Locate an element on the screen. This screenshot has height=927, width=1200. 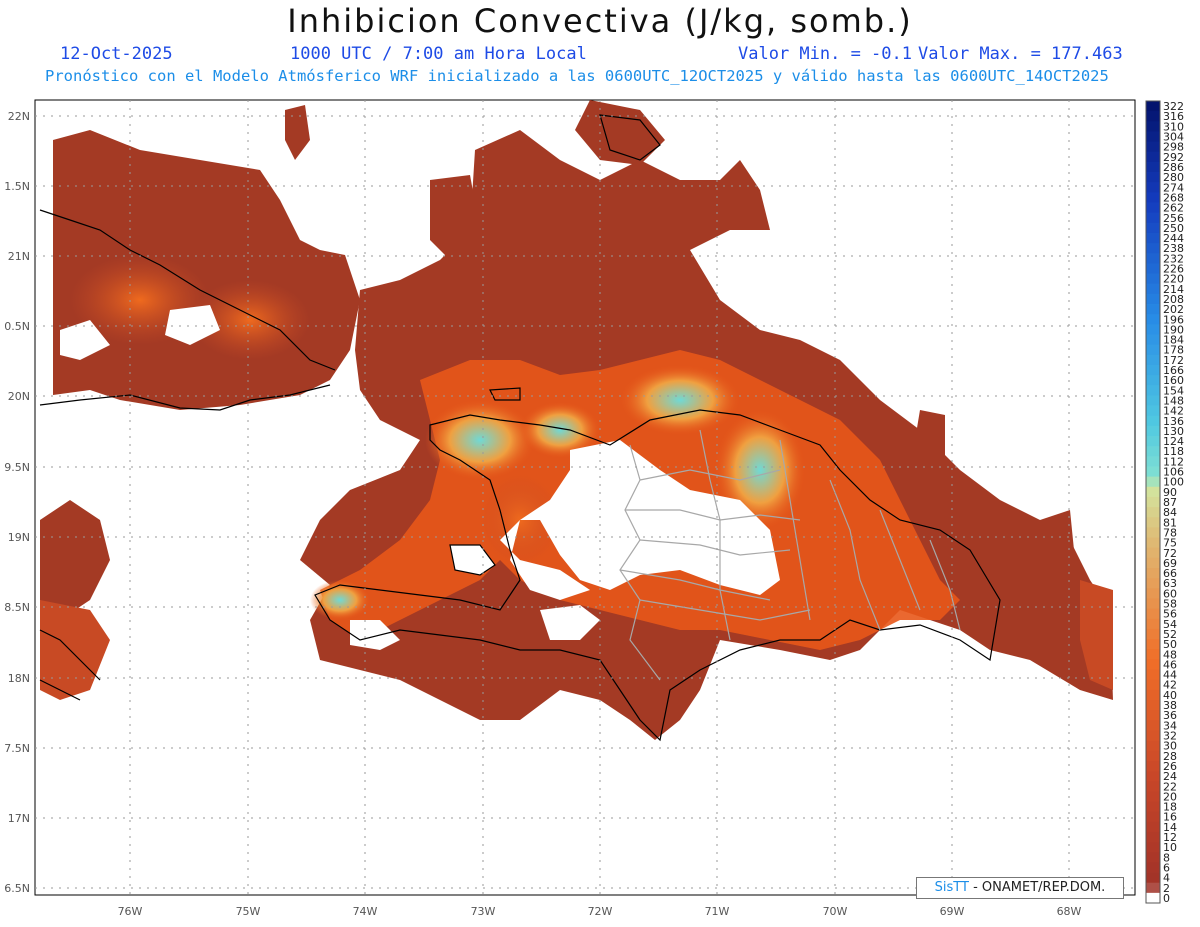
longitude-labels: 76W 75W 74W 73W 72W 71W 70W 69W 68W is located at coordinates (600, 911).